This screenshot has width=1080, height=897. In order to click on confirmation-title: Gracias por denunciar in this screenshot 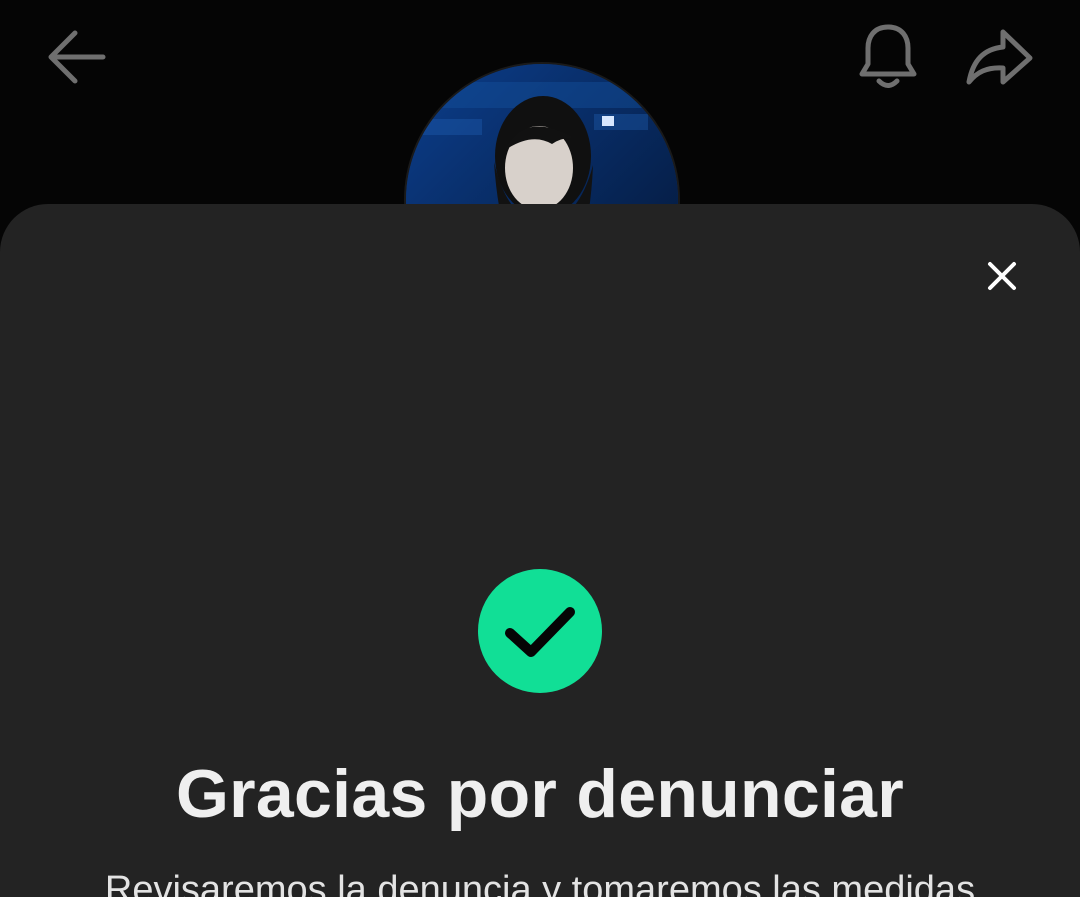, I will do `click(540, 794)`.